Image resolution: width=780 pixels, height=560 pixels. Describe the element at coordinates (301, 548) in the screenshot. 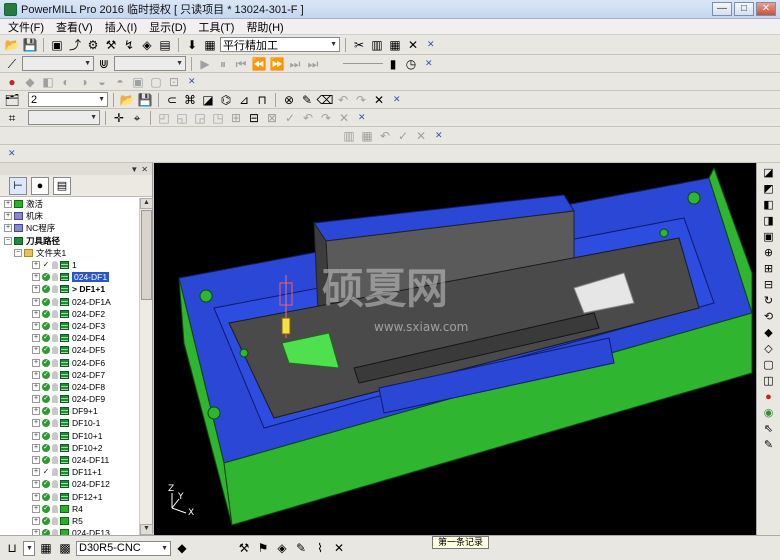

I see `nc-pen-icon: ✎` at that location.